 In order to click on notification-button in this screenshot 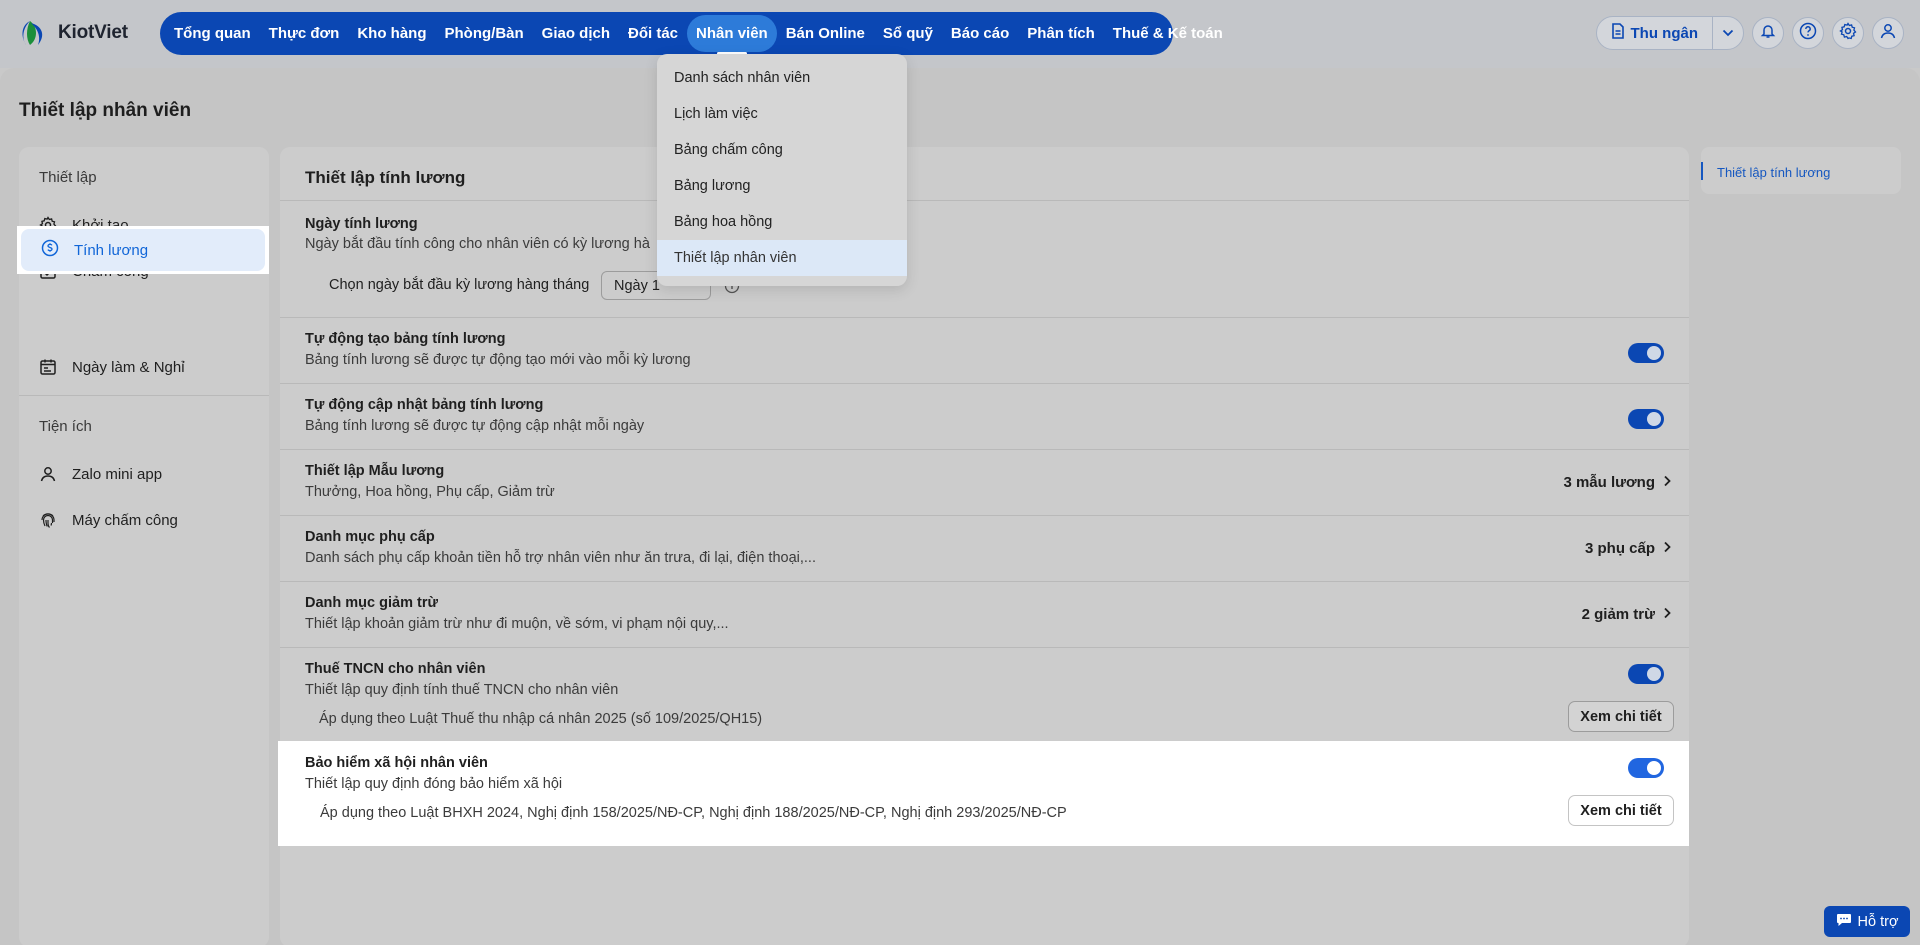, I will do `click(1768, 33)`.